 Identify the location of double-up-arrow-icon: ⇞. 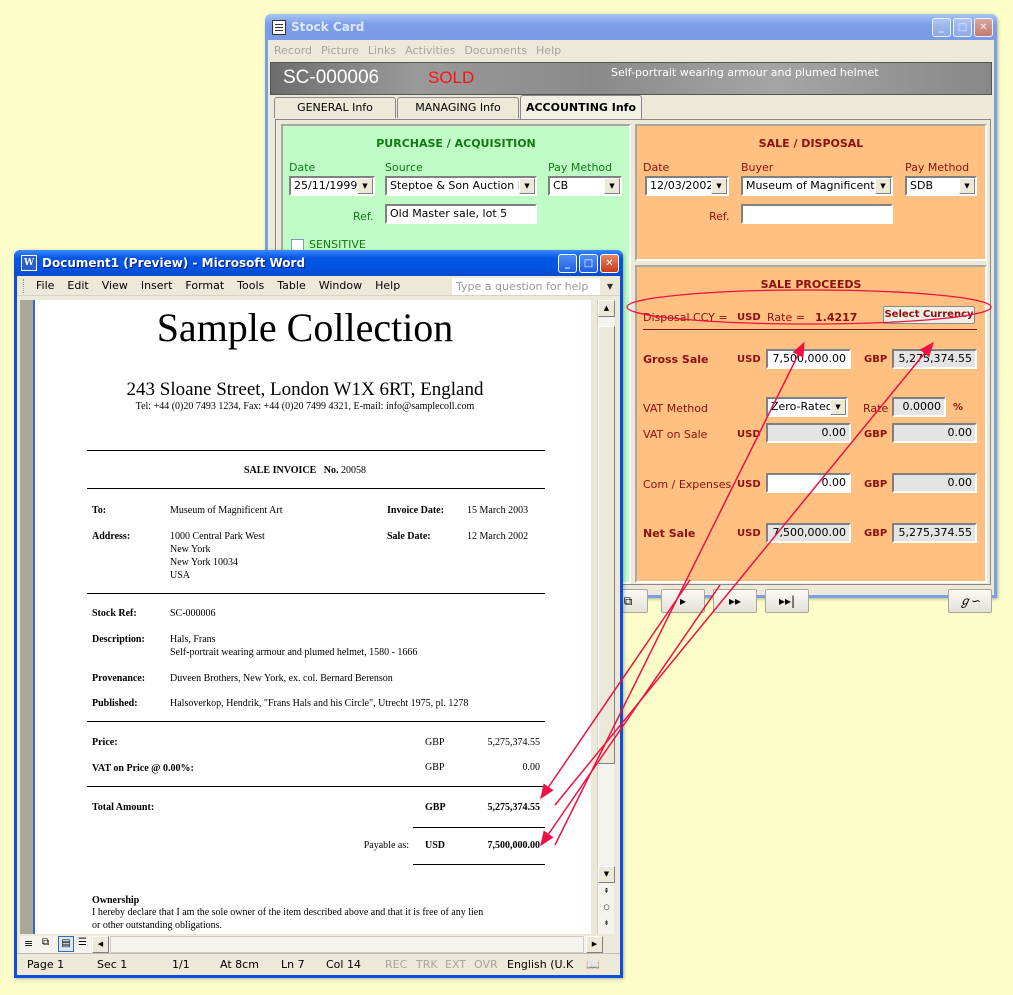
(606, 891).